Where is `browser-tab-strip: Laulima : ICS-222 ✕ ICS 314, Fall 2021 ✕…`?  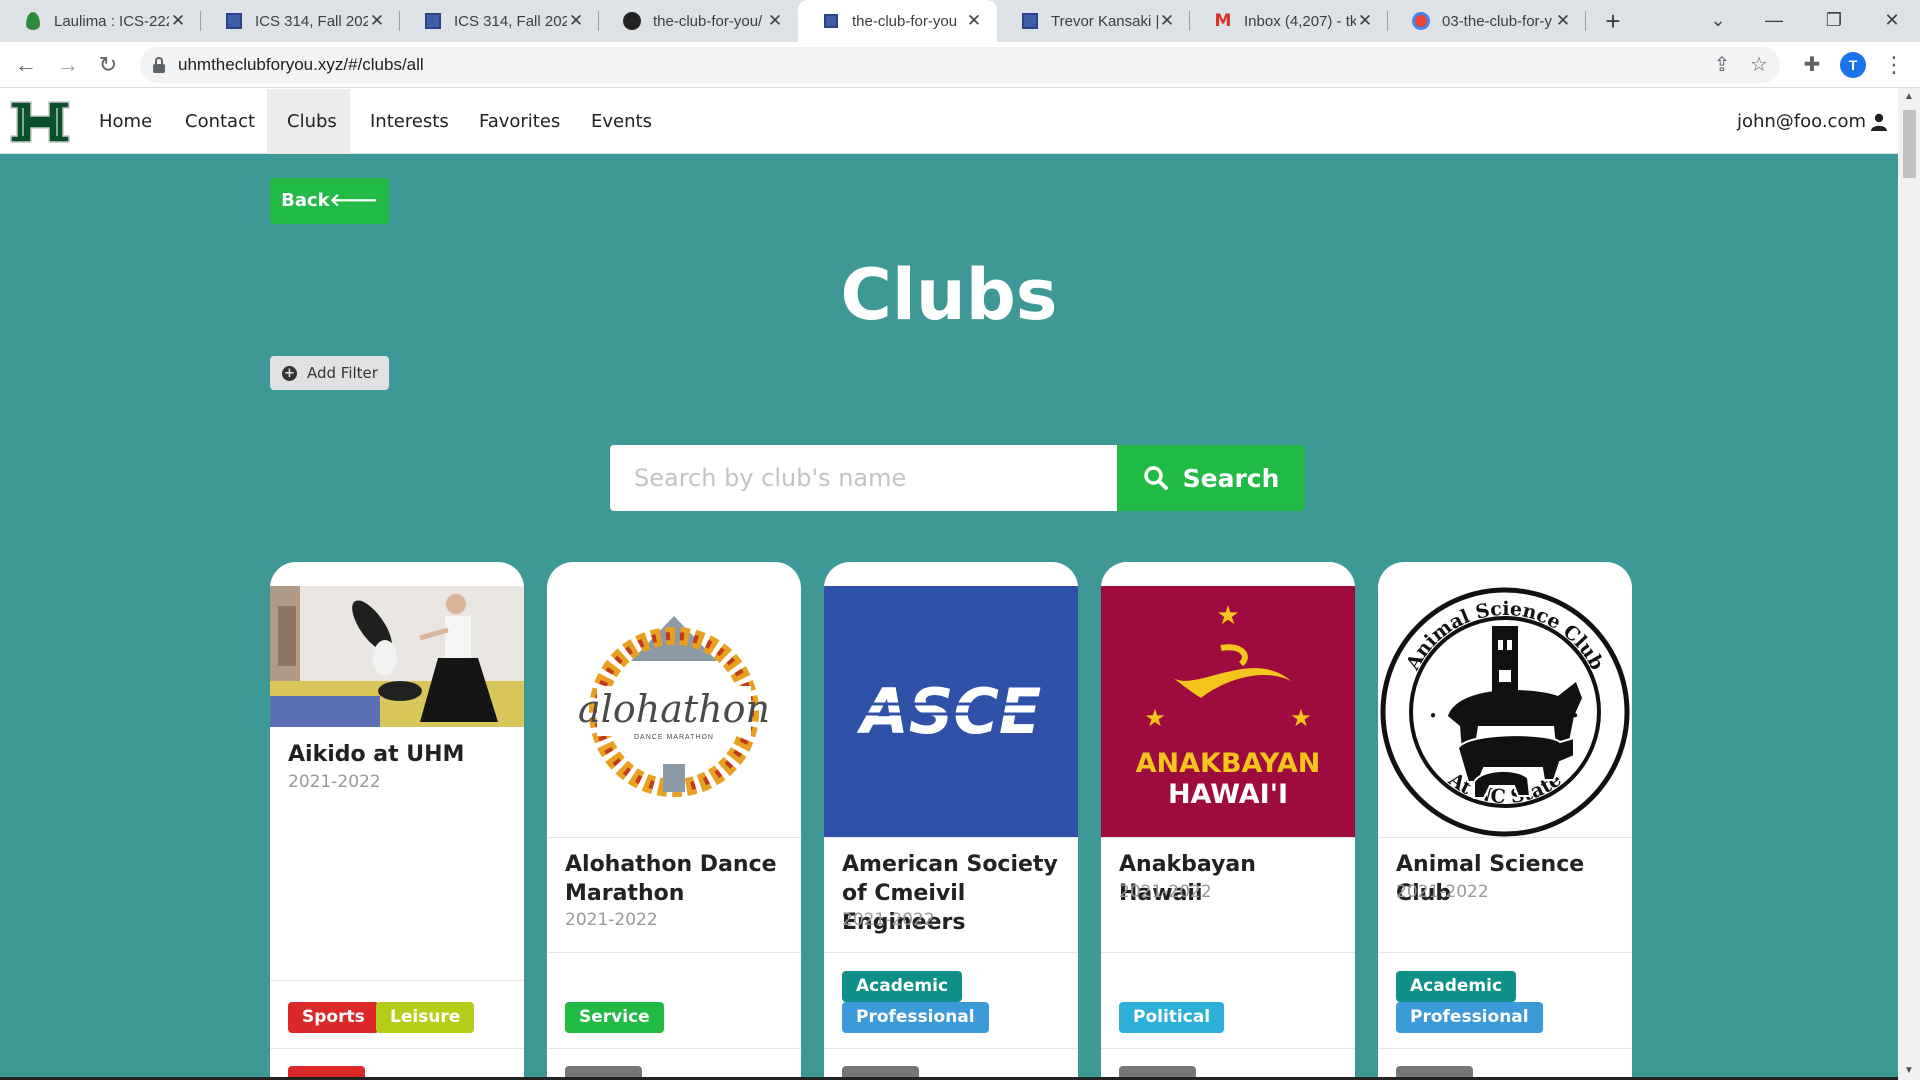
browser-tab-strip: Laulima : ICS-222 ✕ ICS 314, Fall 2021 ✕… is located at coordinates (960, 21).